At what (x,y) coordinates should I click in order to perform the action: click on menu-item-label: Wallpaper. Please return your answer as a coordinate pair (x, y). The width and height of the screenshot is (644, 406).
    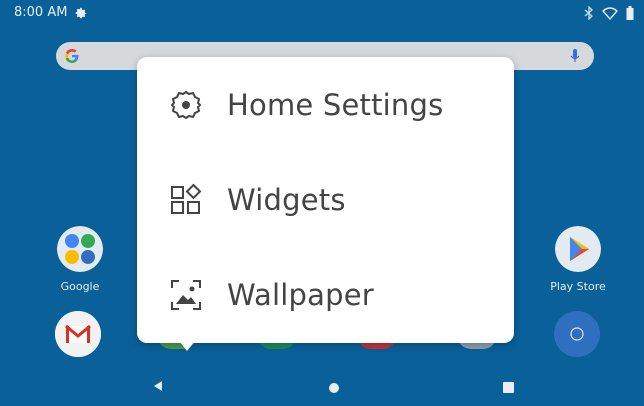
    Looking at the image, I should click on (300, 295).